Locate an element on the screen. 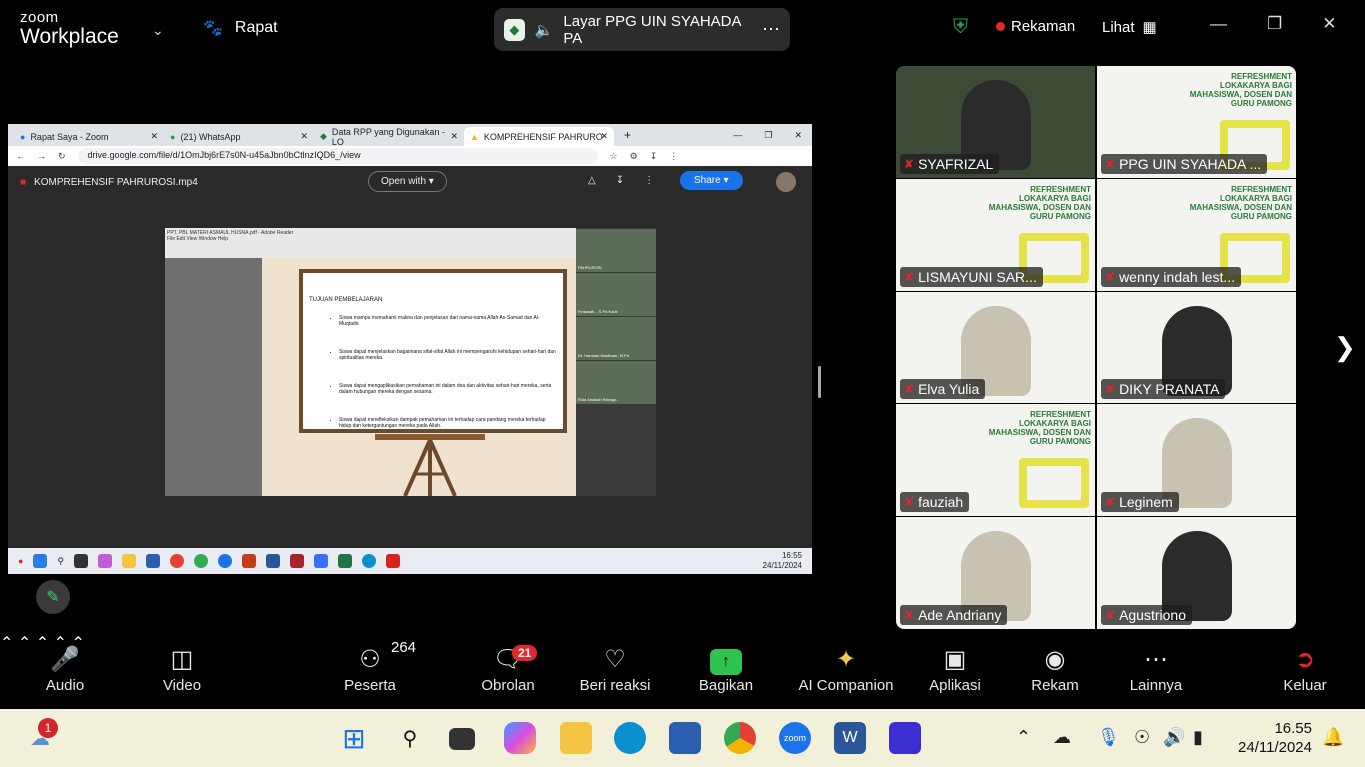  forward-icon: → is located at coordinates (41, 156).